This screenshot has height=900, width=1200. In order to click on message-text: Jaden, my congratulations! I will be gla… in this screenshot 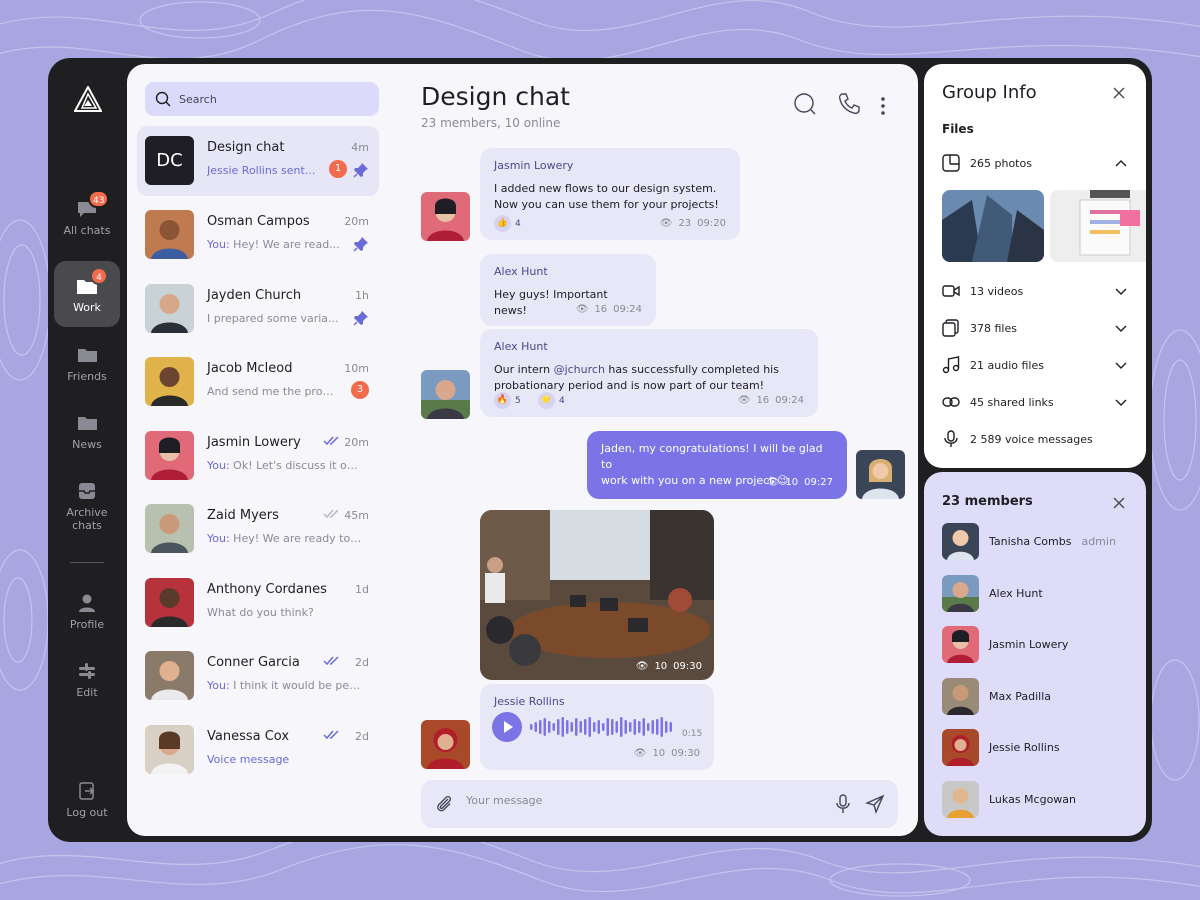, I will do `click(717, 457)`.